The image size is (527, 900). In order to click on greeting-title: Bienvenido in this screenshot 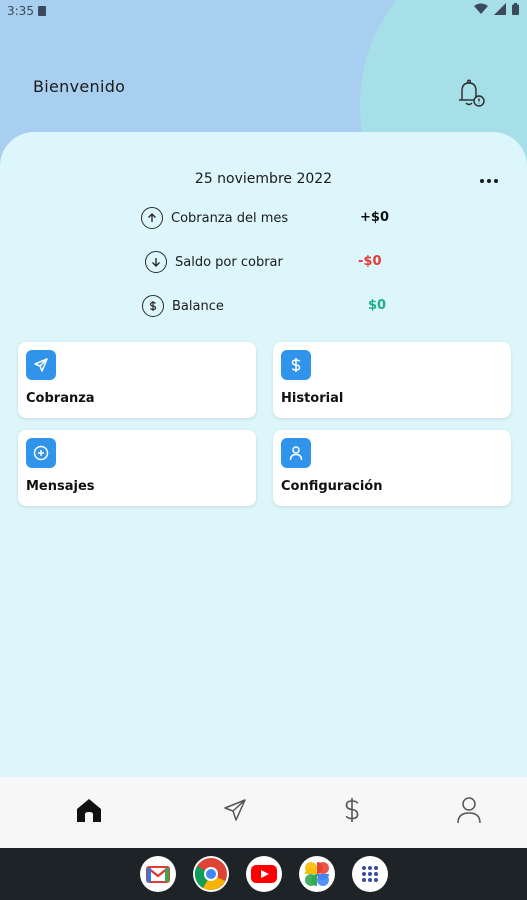, I will do `click(79, 86)`.